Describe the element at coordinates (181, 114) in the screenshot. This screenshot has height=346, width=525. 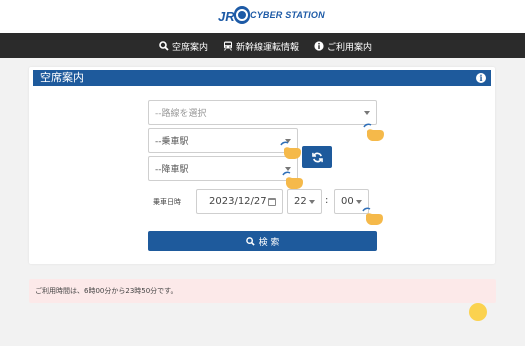
I see `route-select-value: --路線を選択` at that location.